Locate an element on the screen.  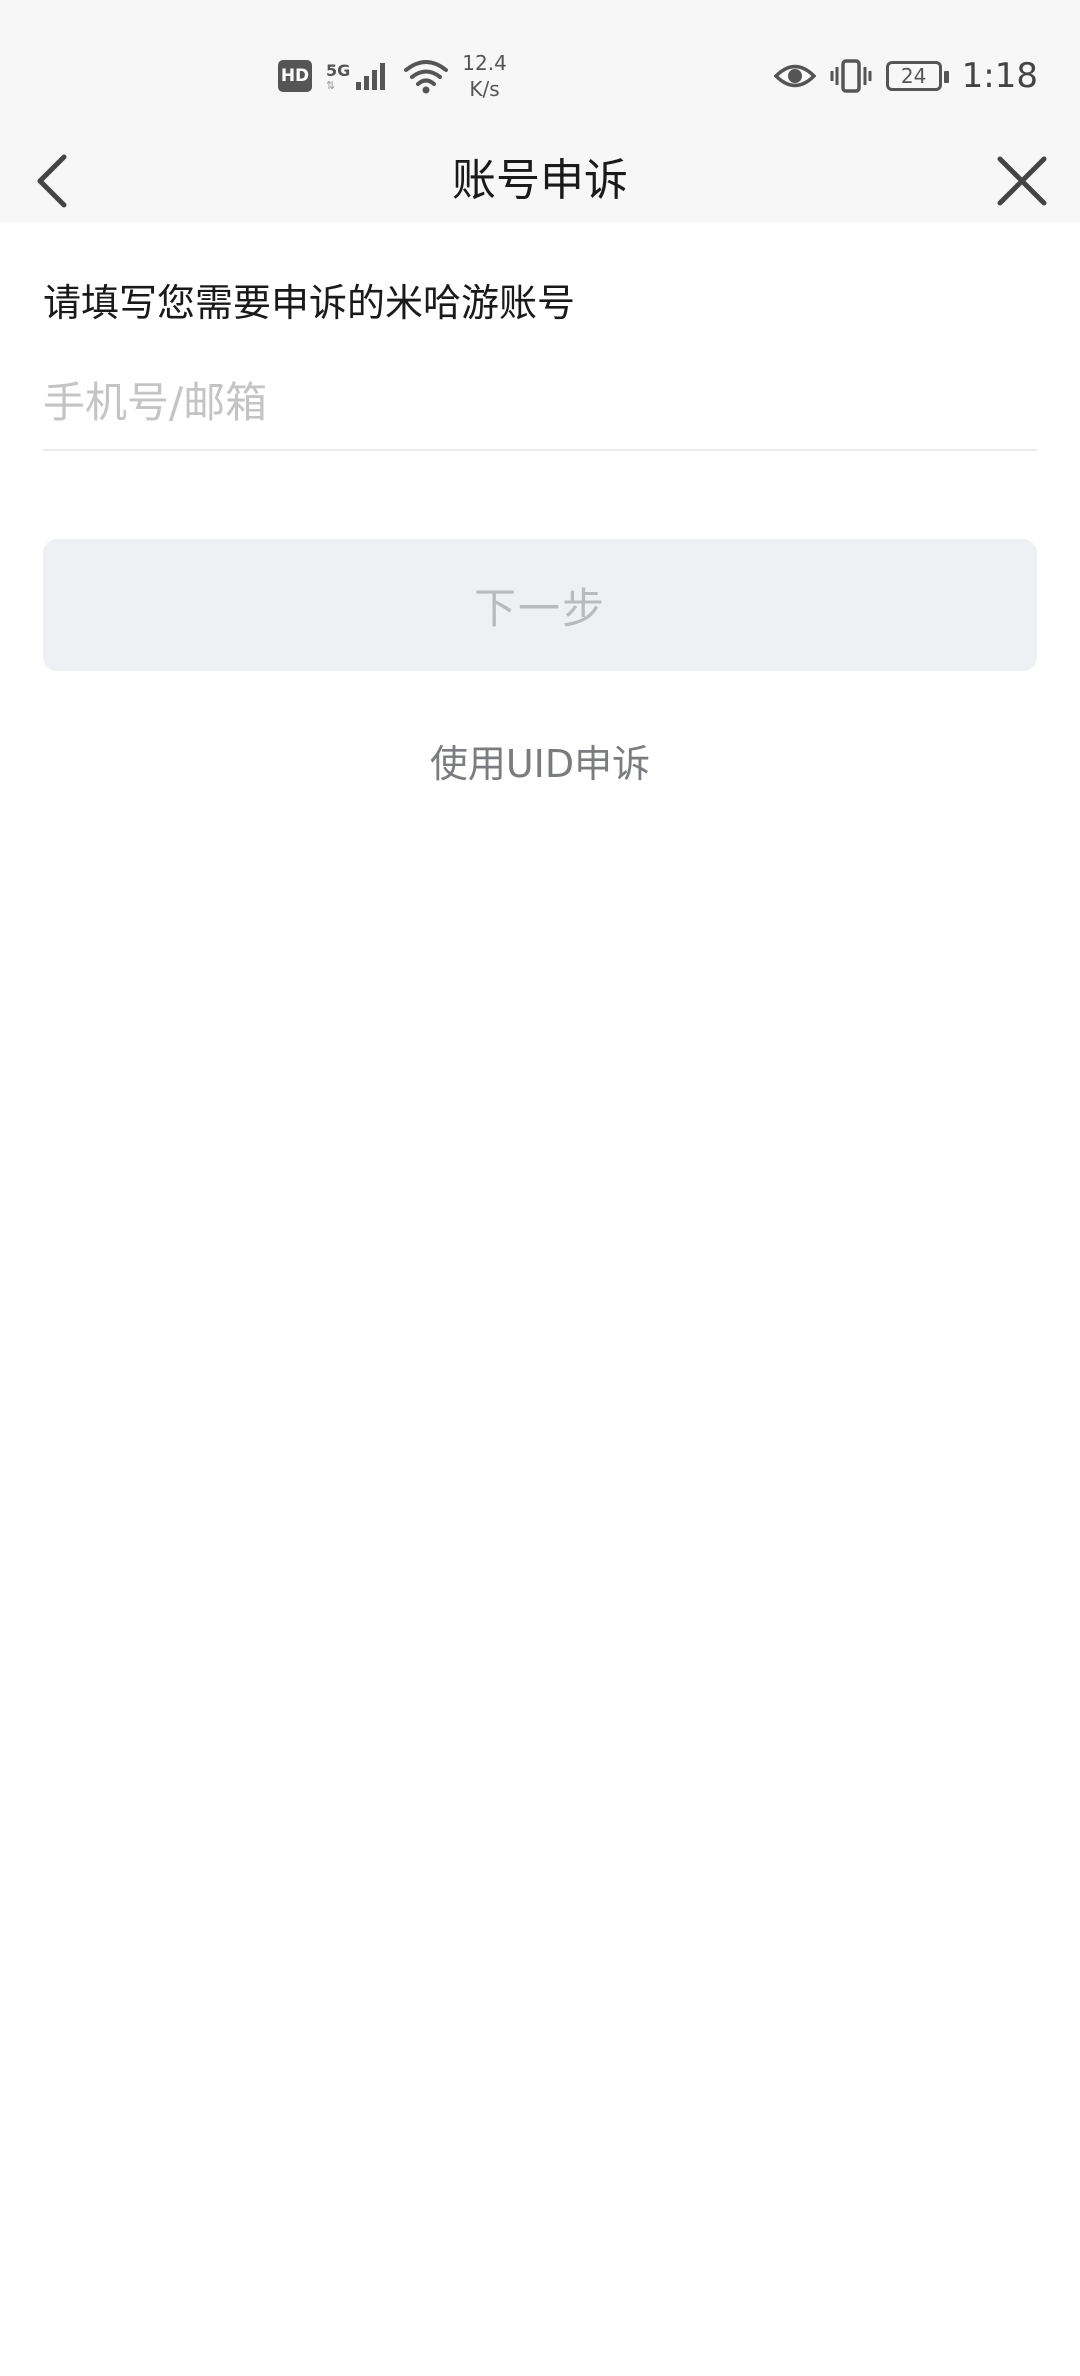
header-bar: 账号申诉 is located at coordinates (540, 181).